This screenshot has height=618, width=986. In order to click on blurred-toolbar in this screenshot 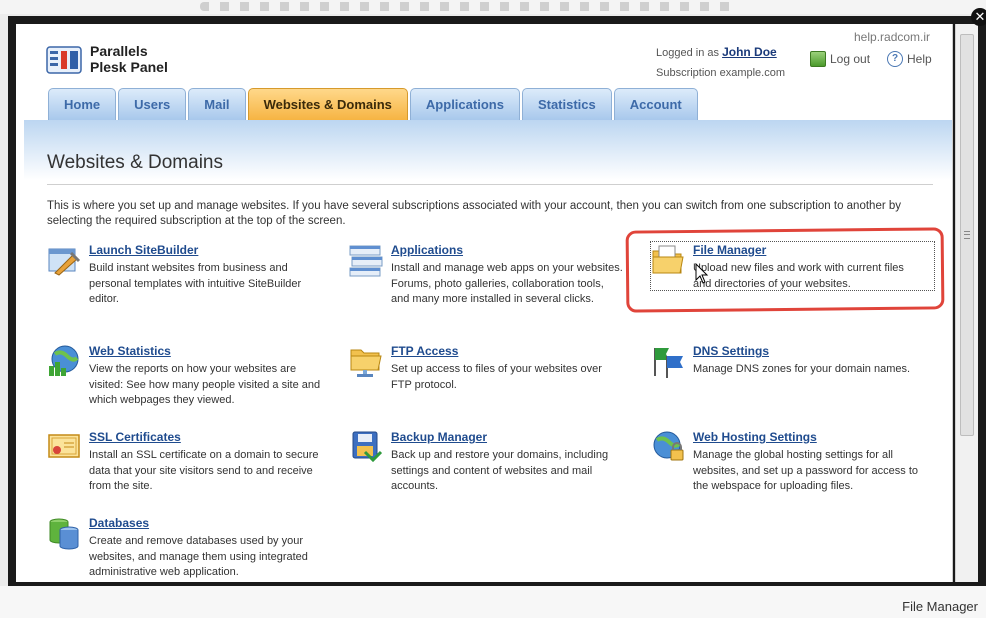, I will do `click(470, 6)`.